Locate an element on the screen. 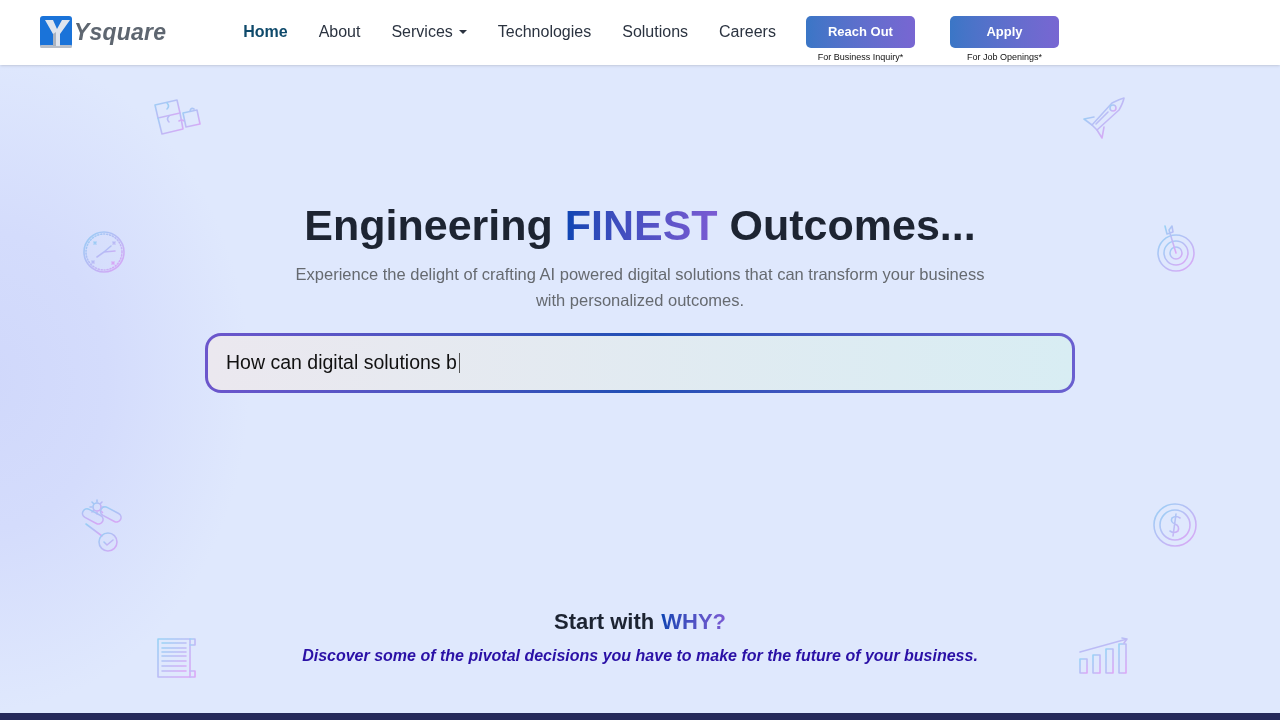 The width and height of the screenshot is (1280, 720). hero-subtitle: Experience the delight of crafting AI powered digital solutions that can transform your business with personalized outcomes. is located at coordinates (640, 287).